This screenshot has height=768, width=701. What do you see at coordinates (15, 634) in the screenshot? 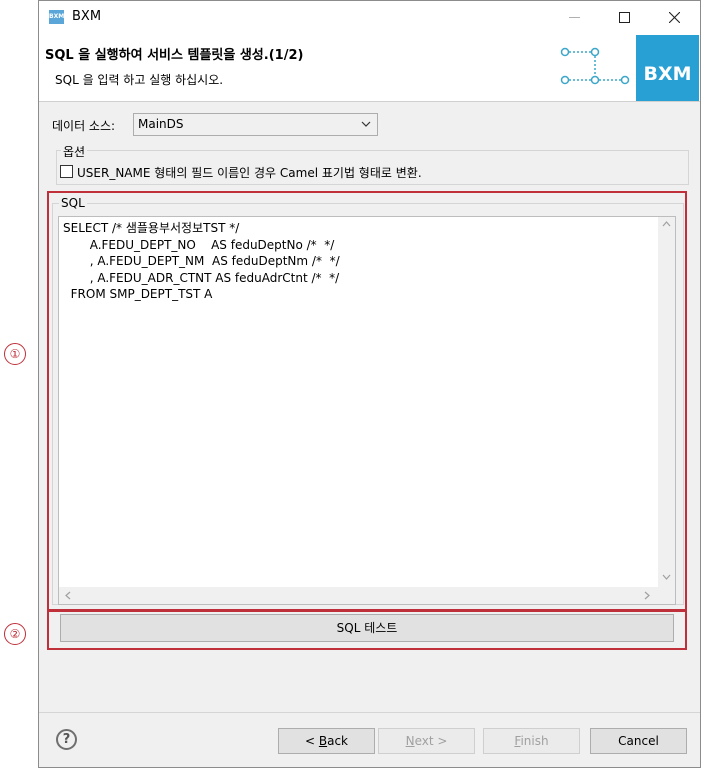
I see `annotation-marker-2: ②` at bounding box center [15, 634].